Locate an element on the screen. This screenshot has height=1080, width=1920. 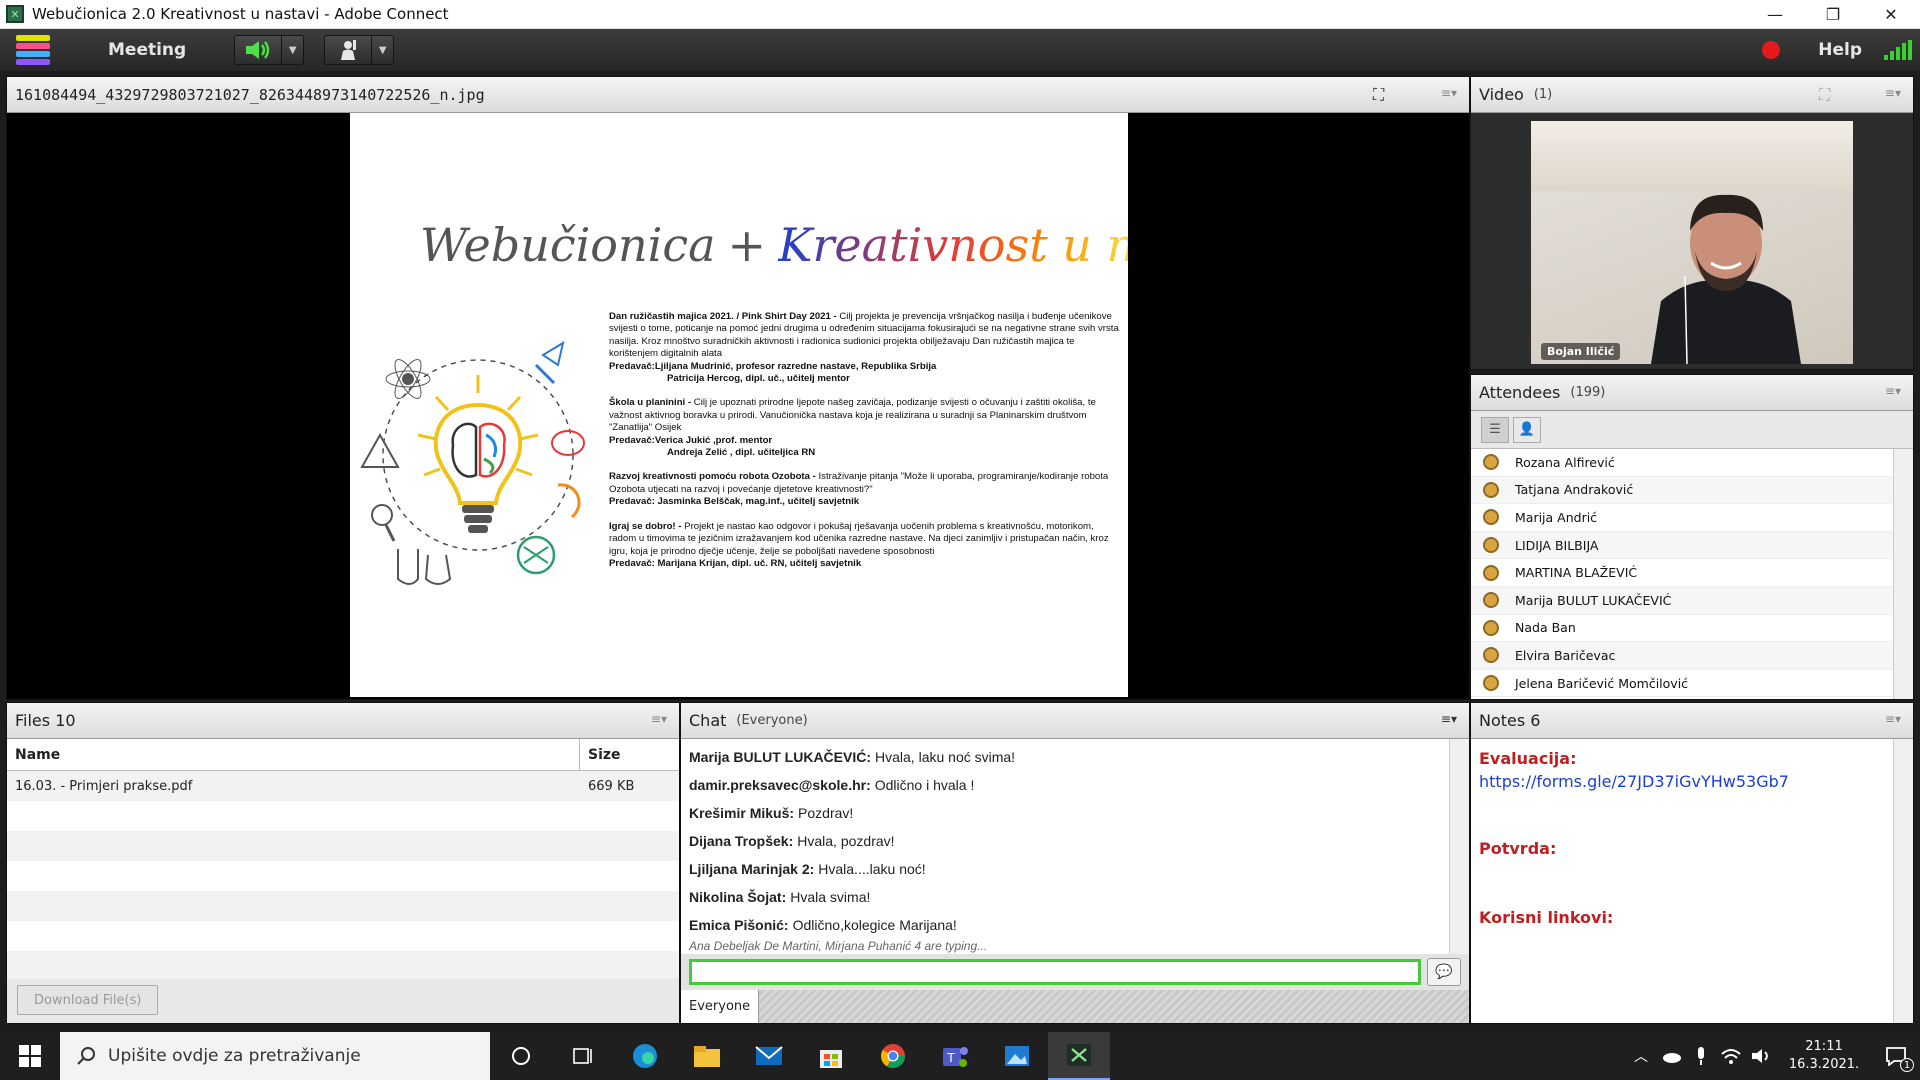
camera-name-label: Bojan Iličić is located at coordinates (1581, 351).